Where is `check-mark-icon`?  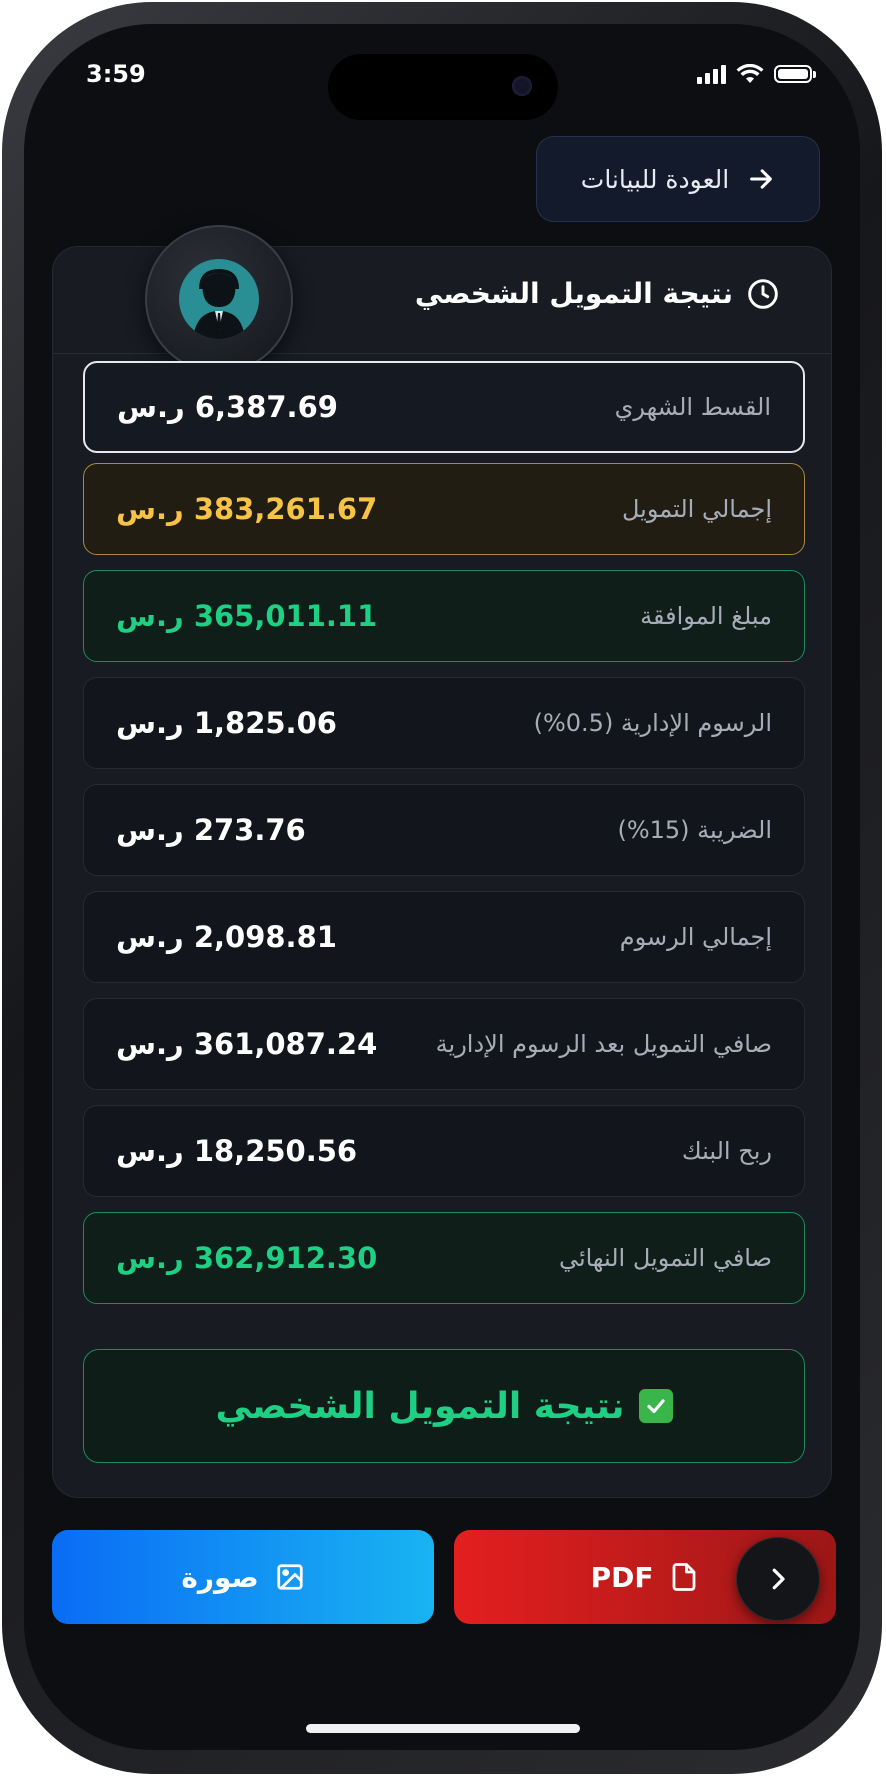 check-mark-icon is located at coordinates (655, 1406).